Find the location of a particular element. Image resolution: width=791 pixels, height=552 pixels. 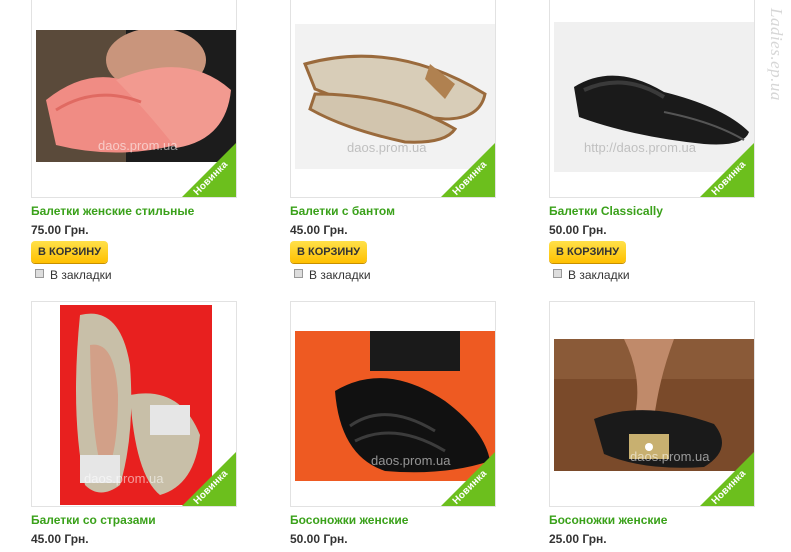

product-title: Балетки женские стильные is located at coordinates (112, 211).